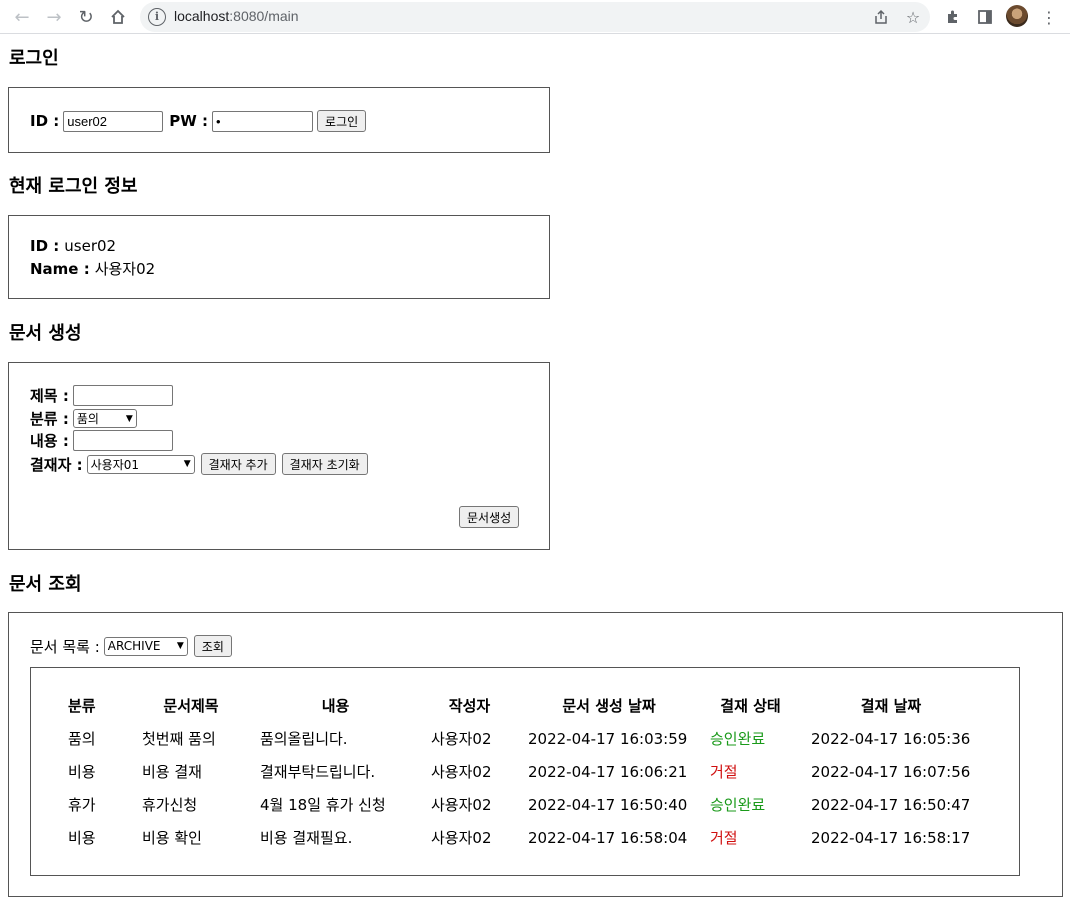  Describe the element at coordinates (469, 706) in the screenshot. I see `col-header: 작성자` at that location.